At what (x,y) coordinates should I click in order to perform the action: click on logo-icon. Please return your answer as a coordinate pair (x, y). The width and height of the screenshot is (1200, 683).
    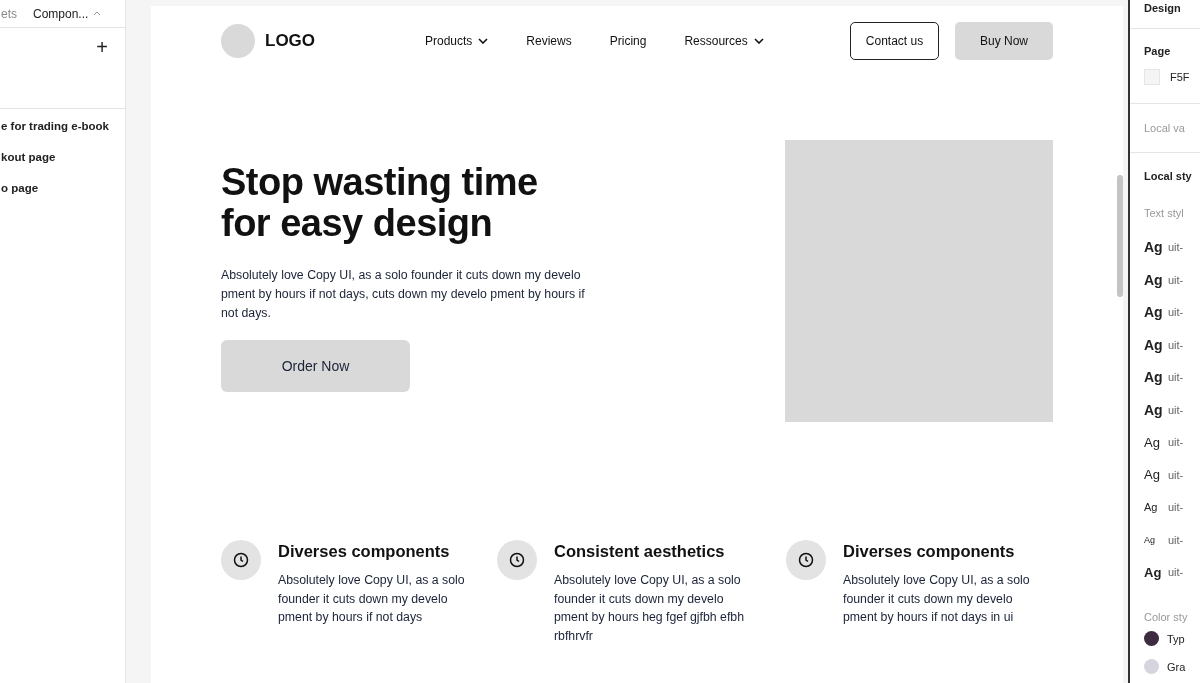
    Looking at the image, I should click on (238, 41).